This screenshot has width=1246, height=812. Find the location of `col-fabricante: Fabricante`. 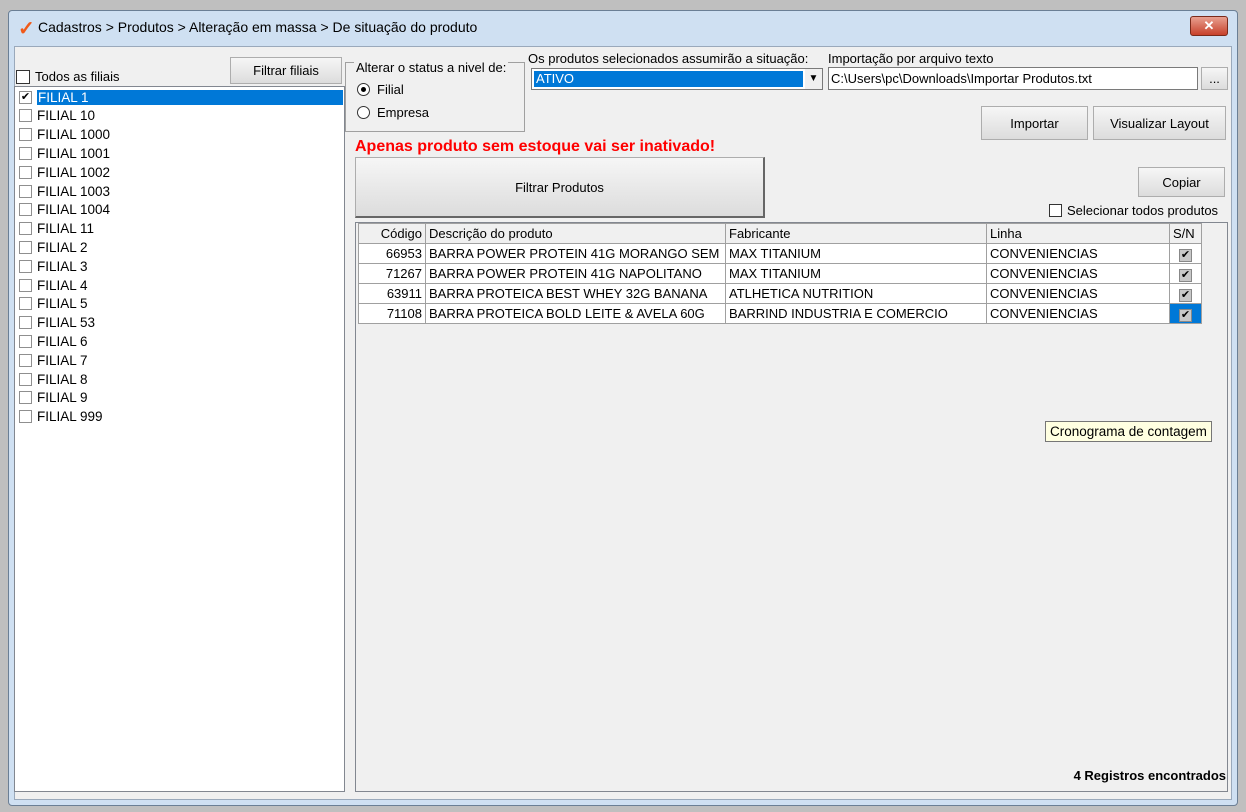

col-fabricante: Fabricante is located at coordinates (856, 233).